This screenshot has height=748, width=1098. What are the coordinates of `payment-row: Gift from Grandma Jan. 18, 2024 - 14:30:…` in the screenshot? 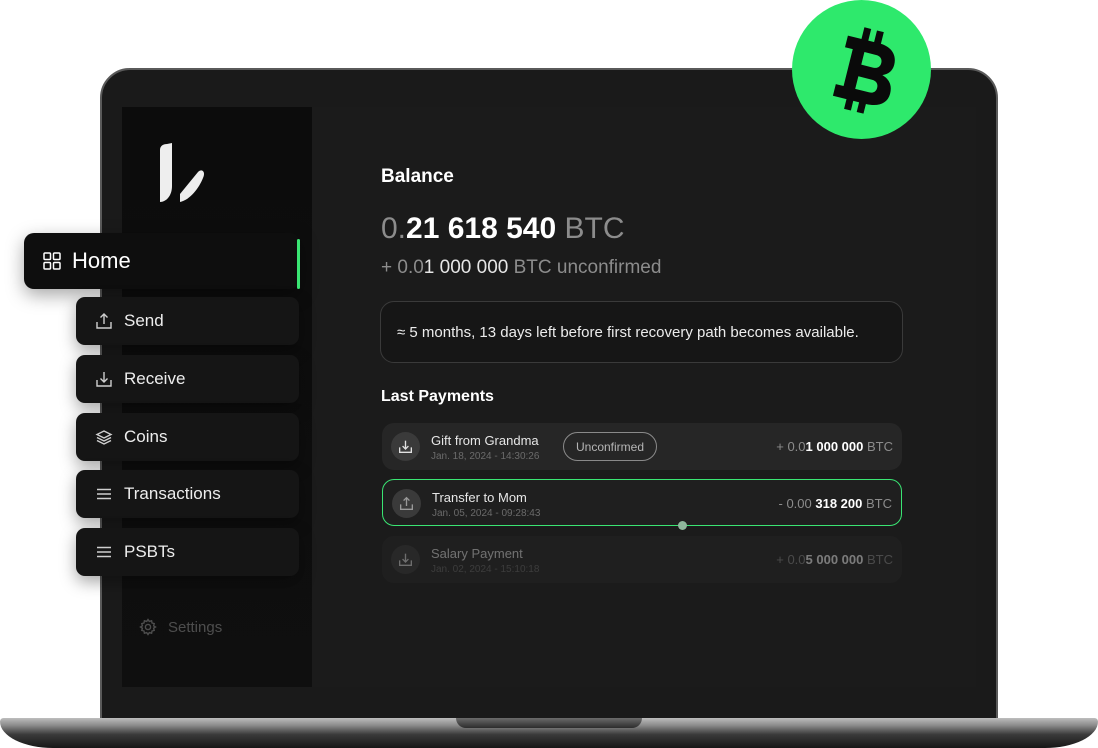 It's located at (642, 446).